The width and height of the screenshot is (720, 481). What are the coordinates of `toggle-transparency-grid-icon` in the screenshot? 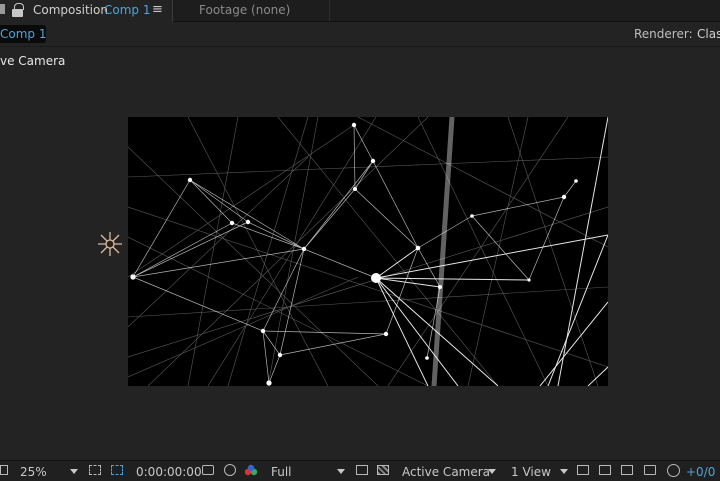 It's located at (117, 470).